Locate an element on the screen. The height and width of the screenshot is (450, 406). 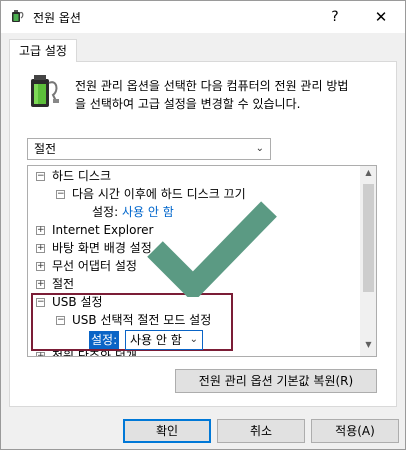
power-options-icon is located at coordinates (18, 16).